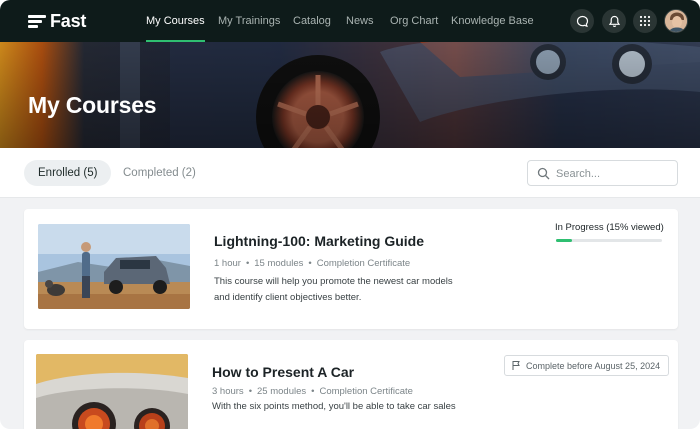 The width and height of the screenshot is (700, 429). I want to click on brand-logo: Fast, so click(57, 21).